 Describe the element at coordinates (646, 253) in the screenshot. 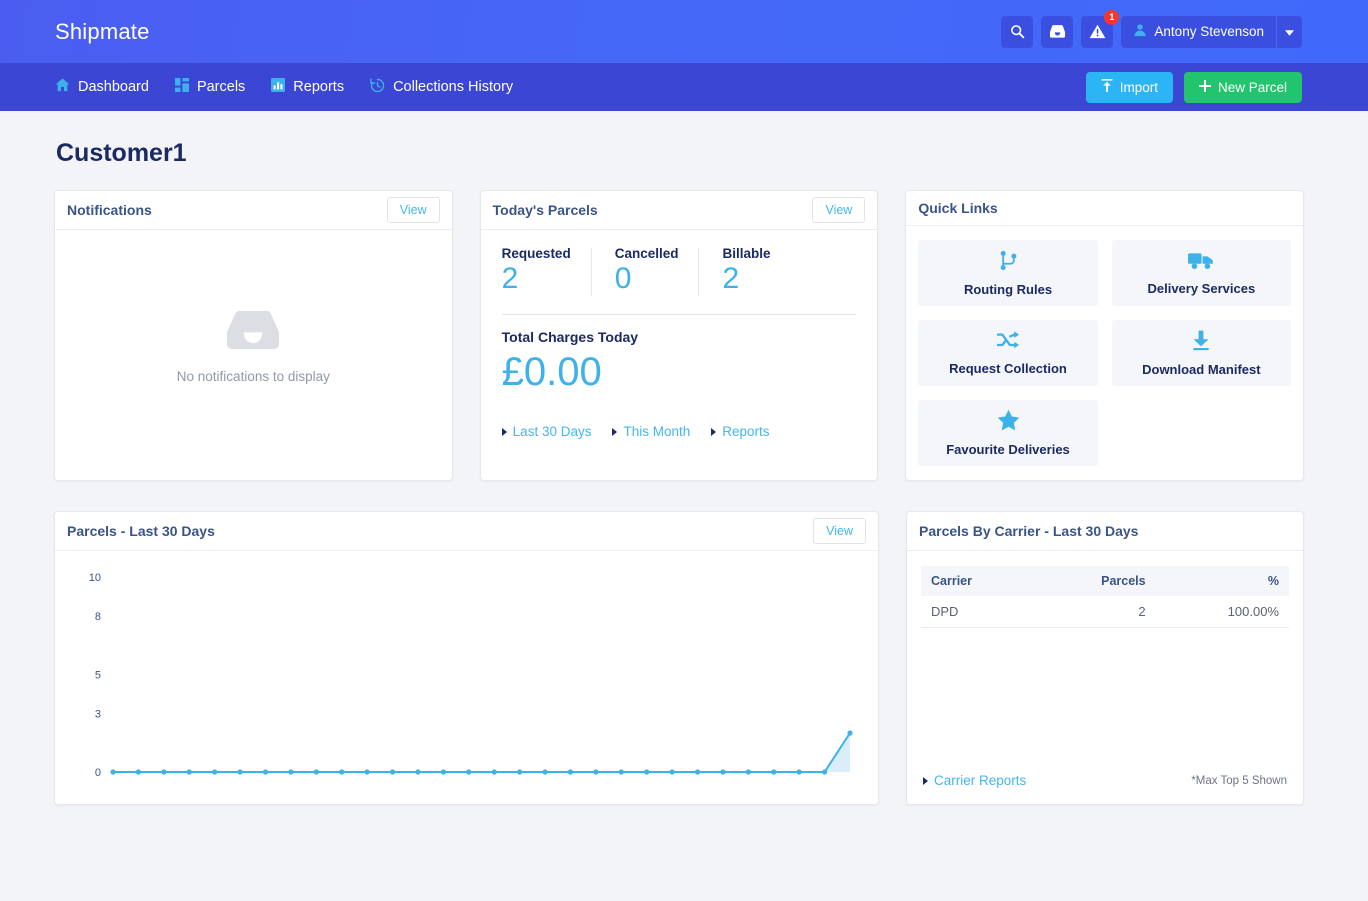

I see `stat-label: Cancelled` at that location.